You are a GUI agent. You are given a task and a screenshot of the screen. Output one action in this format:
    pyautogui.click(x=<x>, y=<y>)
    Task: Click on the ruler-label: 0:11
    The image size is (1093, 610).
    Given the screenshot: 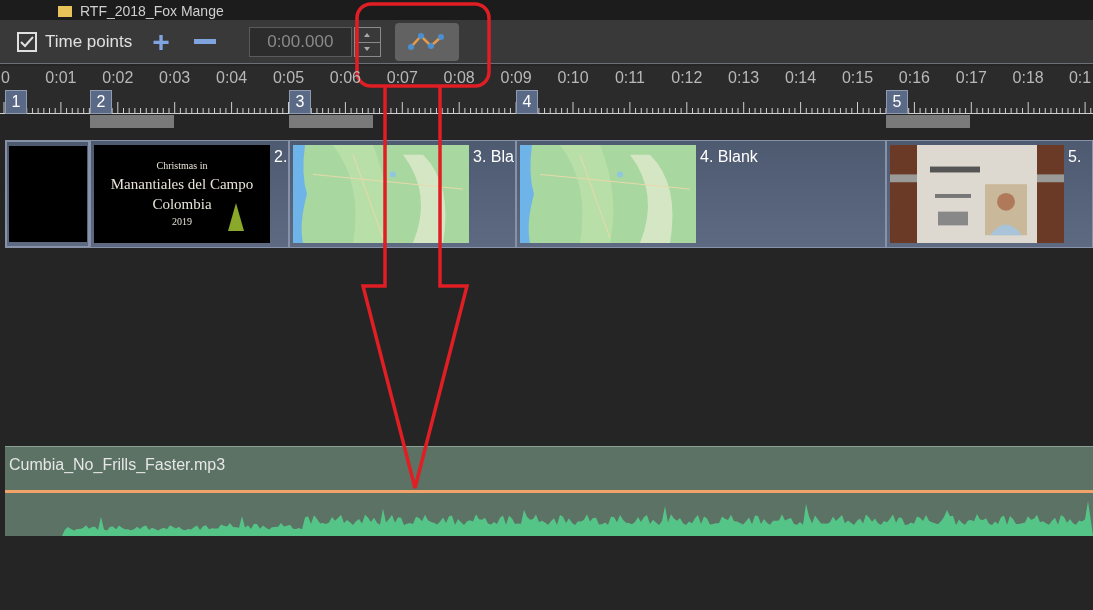 What is the action you would take?
    pyautogui.click(x=629, y=78)
    